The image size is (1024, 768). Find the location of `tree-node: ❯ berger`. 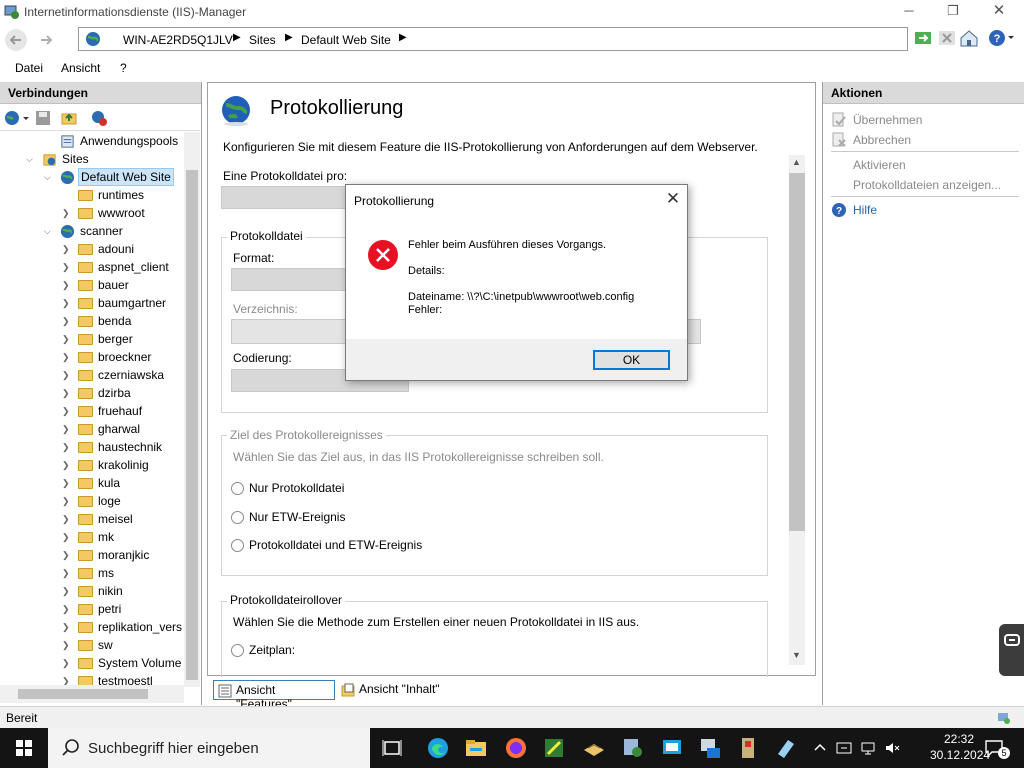

tree-node: ❯ berger is located at coordinates (92, 339).